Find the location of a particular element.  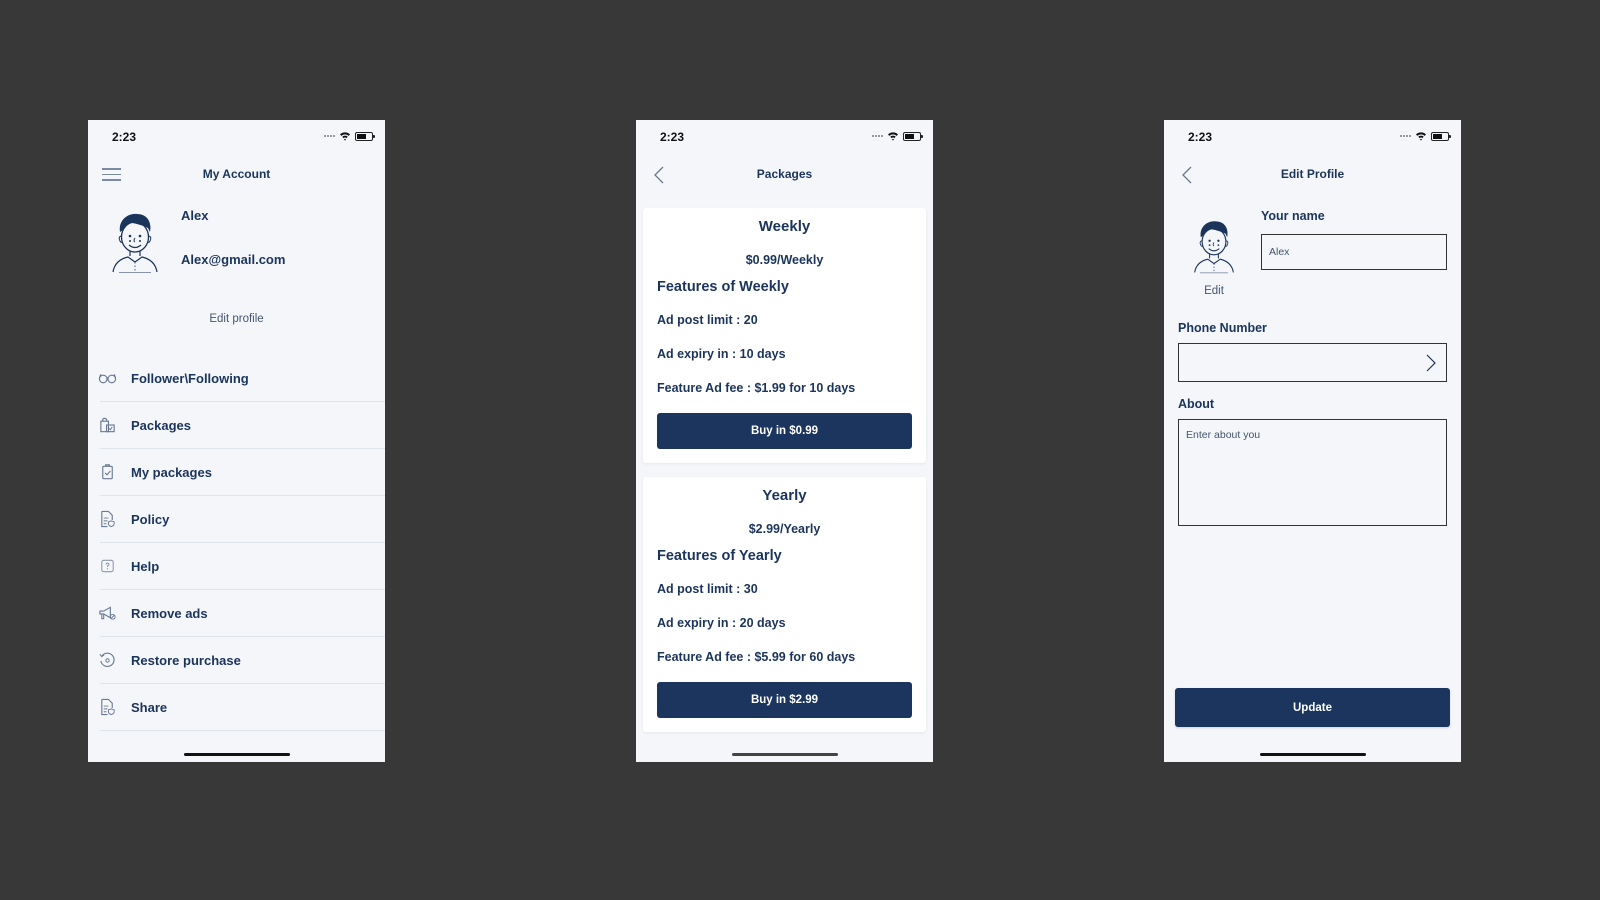

menu-item-label: Follower\Following is located at coordinates (190, 378).